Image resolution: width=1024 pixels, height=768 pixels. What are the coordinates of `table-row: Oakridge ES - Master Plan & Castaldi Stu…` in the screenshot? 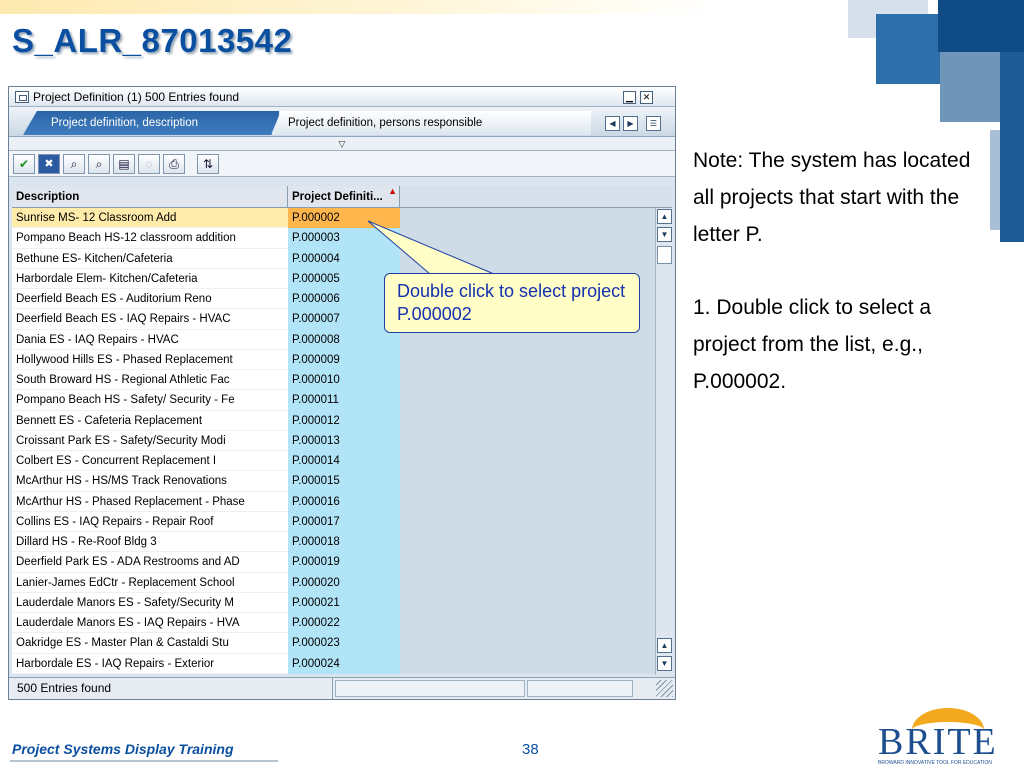 It's located at (342, 643).